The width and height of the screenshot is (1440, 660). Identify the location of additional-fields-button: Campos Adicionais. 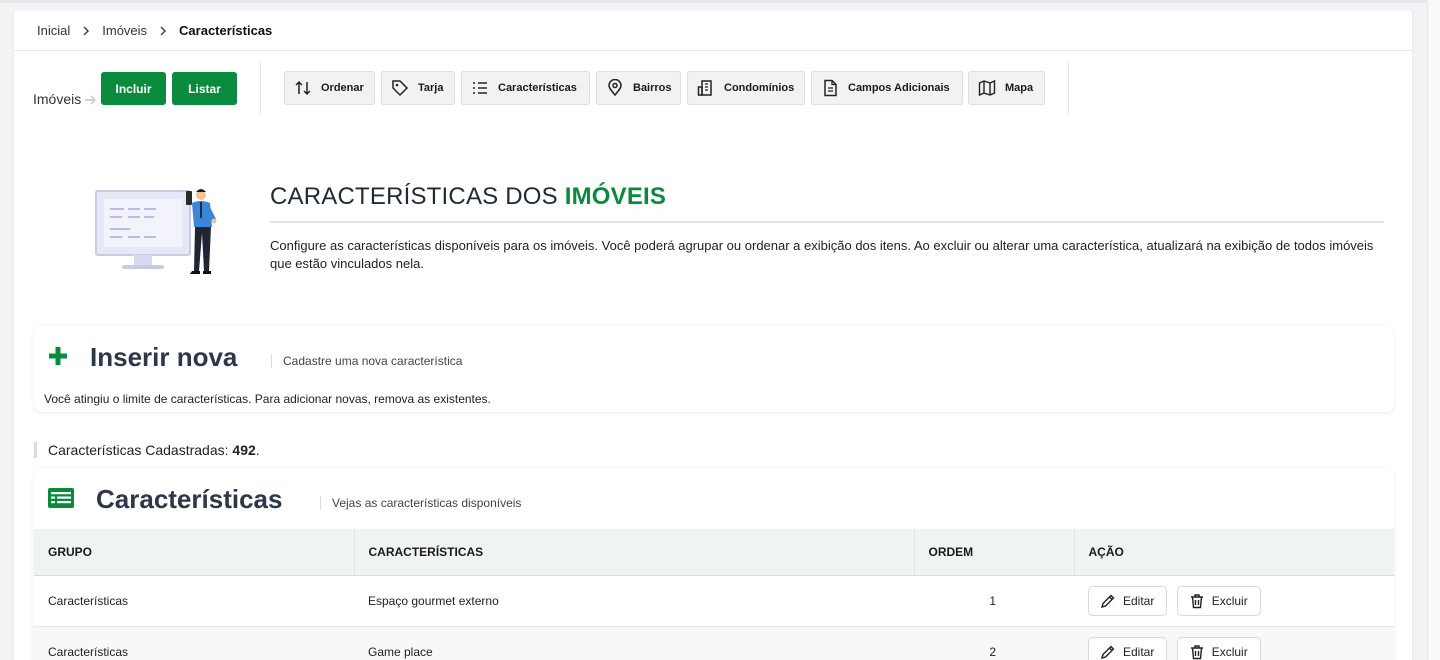
(887, 88).